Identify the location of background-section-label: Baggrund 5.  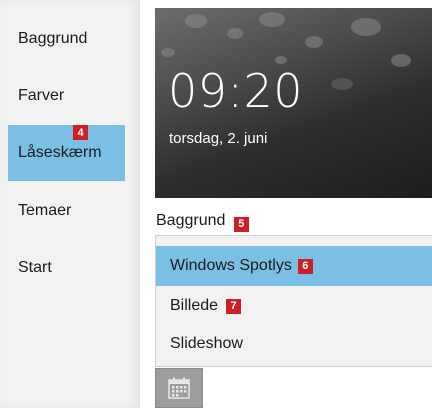
(202, 222).